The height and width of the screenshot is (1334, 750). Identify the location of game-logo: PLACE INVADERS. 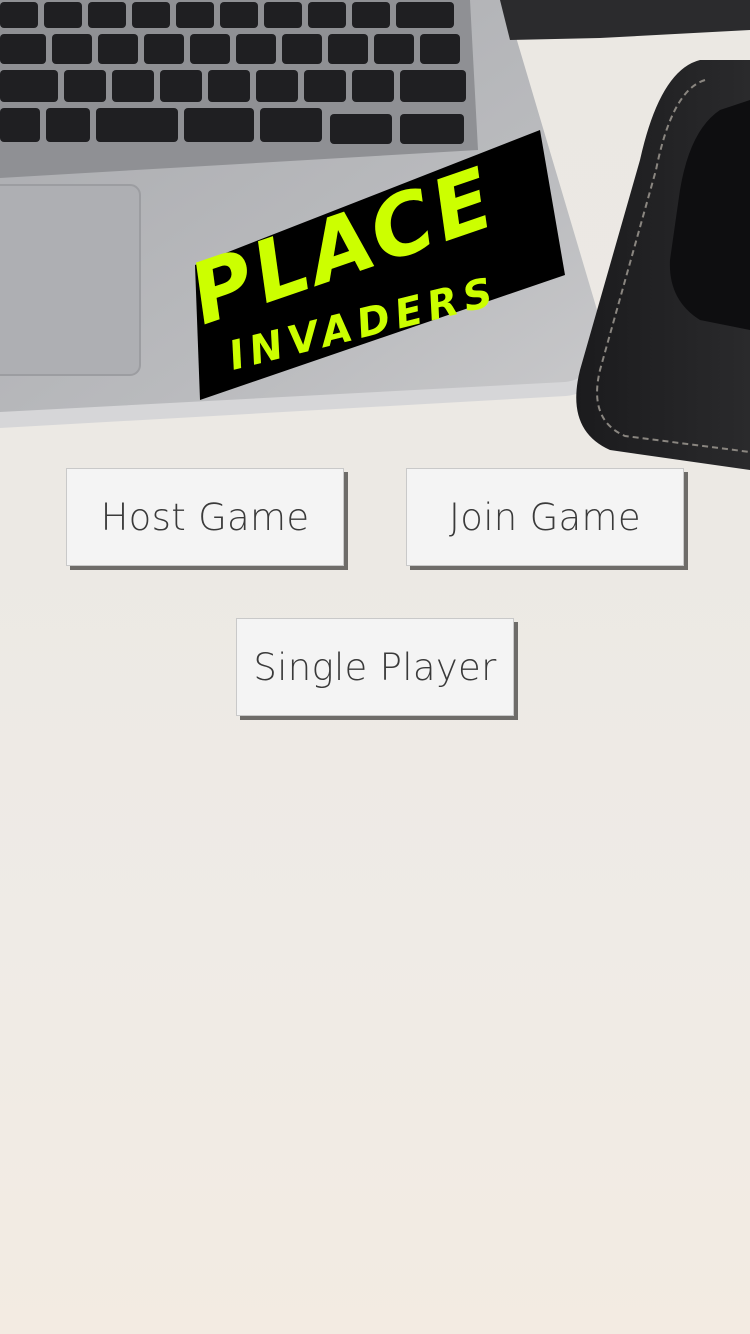
(380, 265).